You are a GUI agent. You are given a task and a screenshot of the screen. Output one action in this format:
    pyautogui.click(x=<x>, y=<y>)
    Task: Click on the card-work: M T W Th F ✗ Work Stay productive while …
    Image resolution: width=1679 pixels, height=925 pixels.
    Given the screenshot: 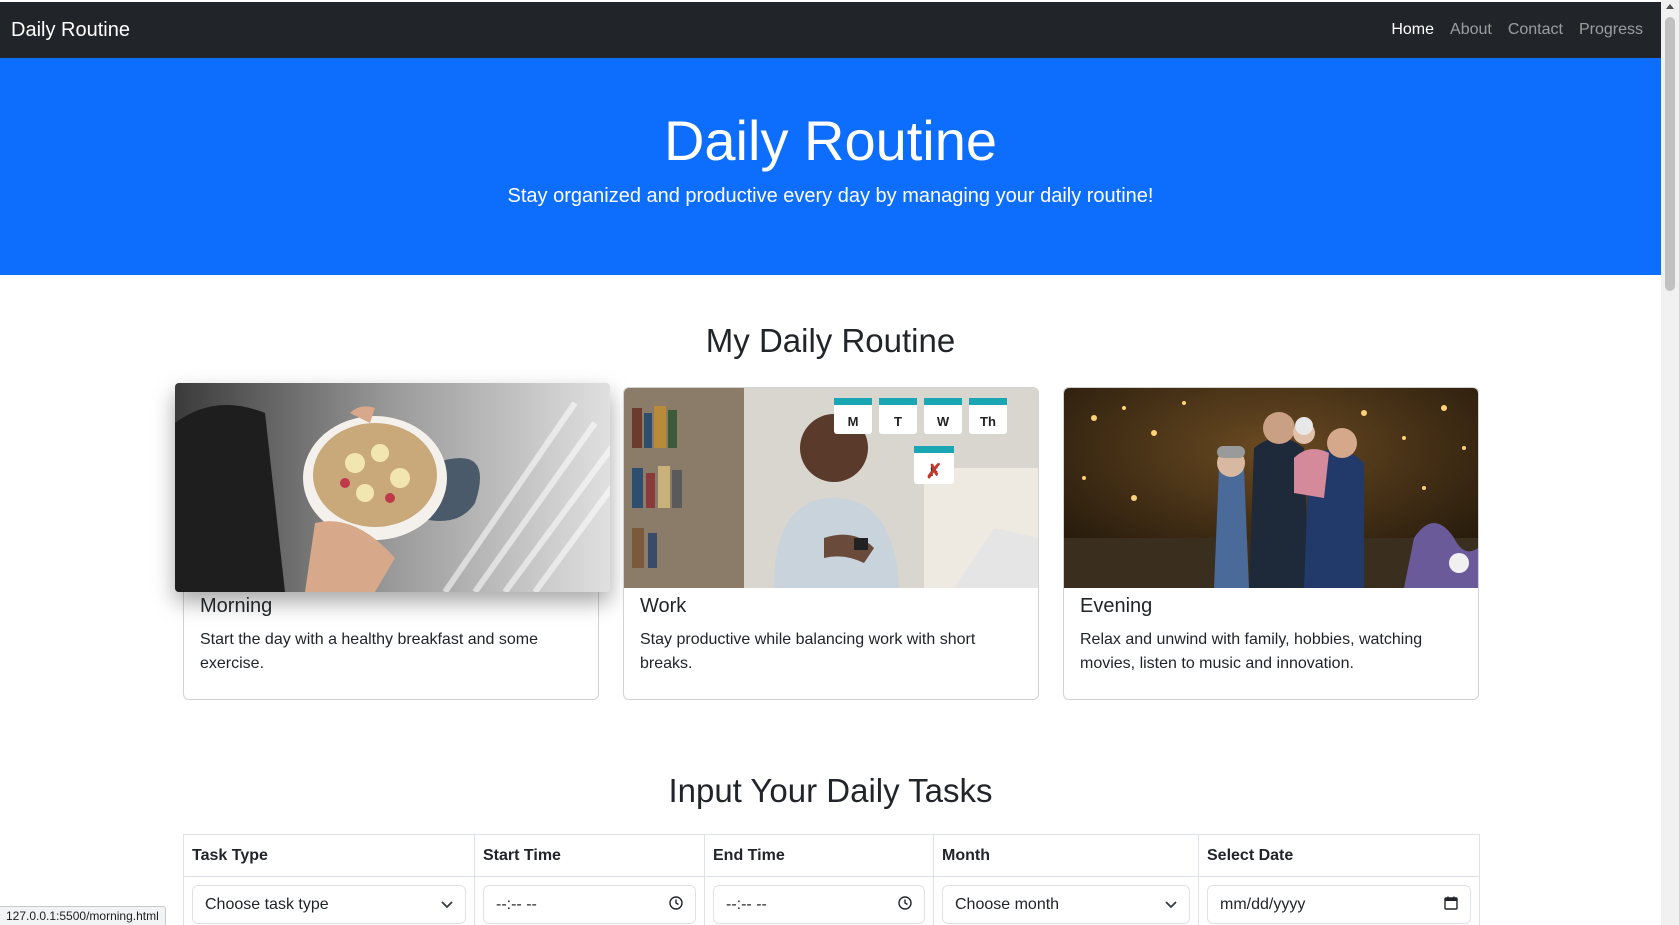 What is the action you would take?
    pyautogui.click(x=831, y=543)
    